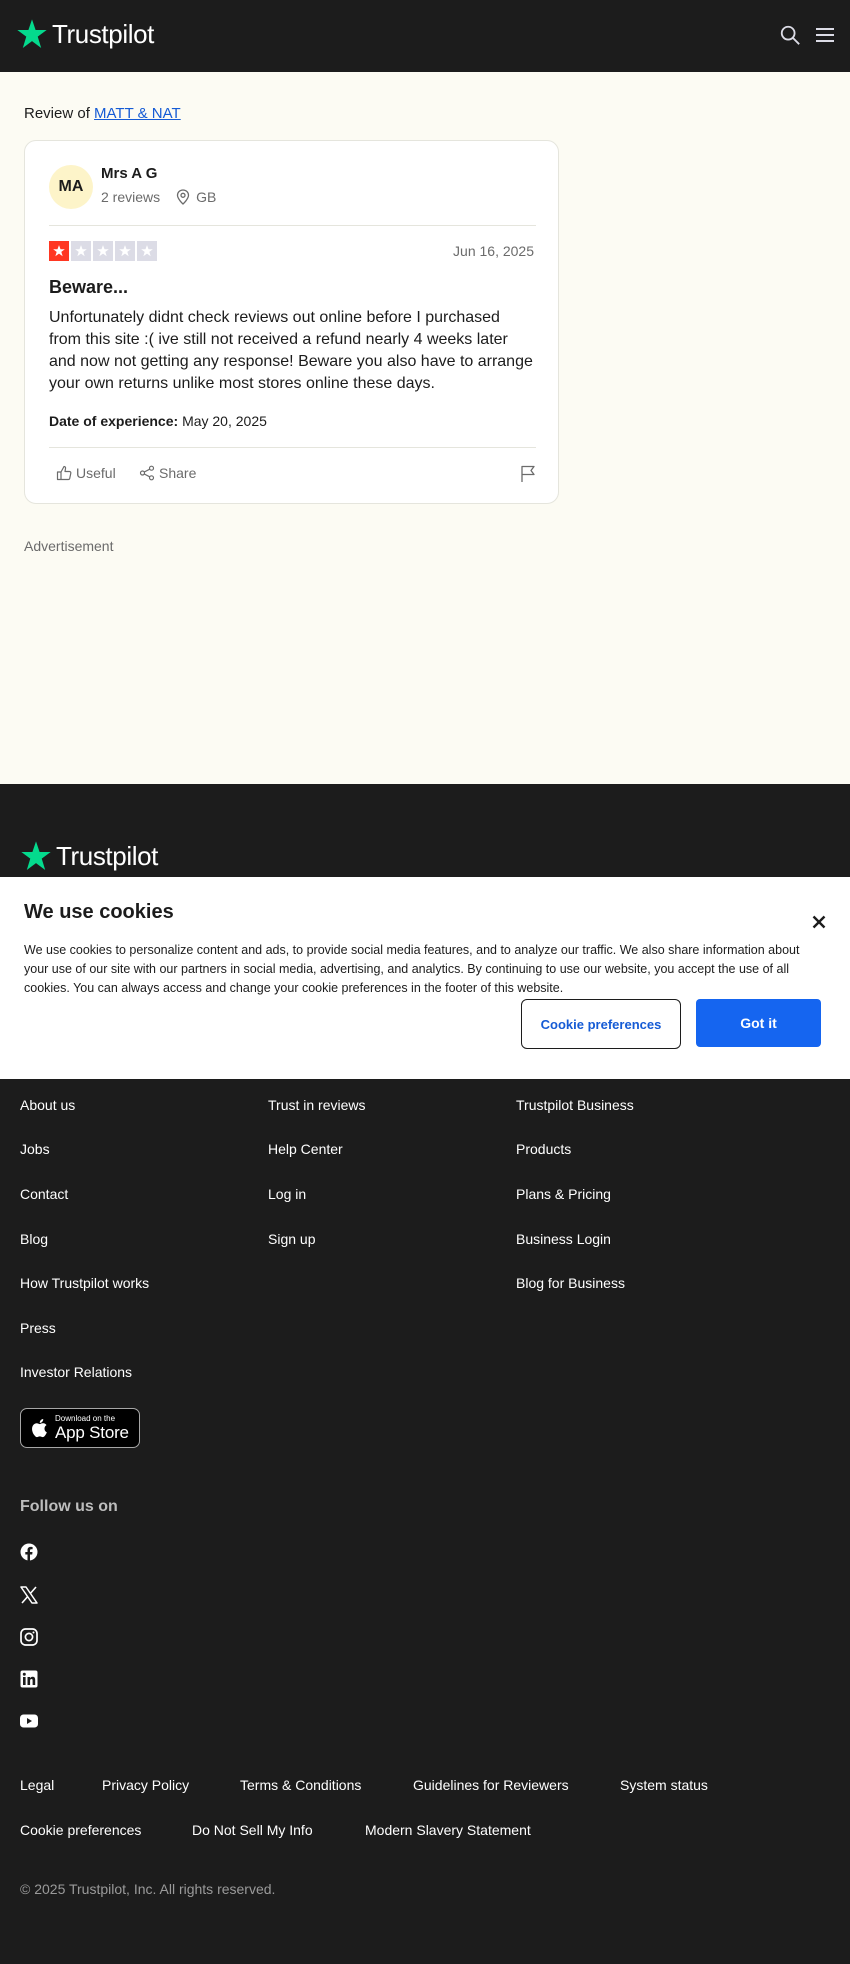 The width and height of the screenshot is (850, 1964). What do you see at coordinates (80, 1830) in the screenshot?
I see `cookie-preferences-link: Cookie preferences` at bounding box center [80, 1830].